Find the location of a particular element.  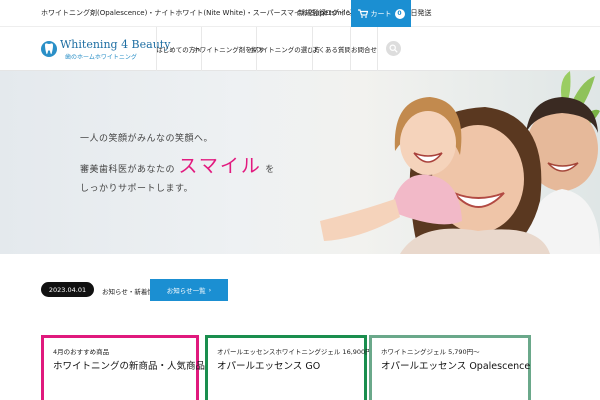

site-logo: Whitening 4 Beauty 歯のホームホワイトニング is located at coordinates (105, 50).